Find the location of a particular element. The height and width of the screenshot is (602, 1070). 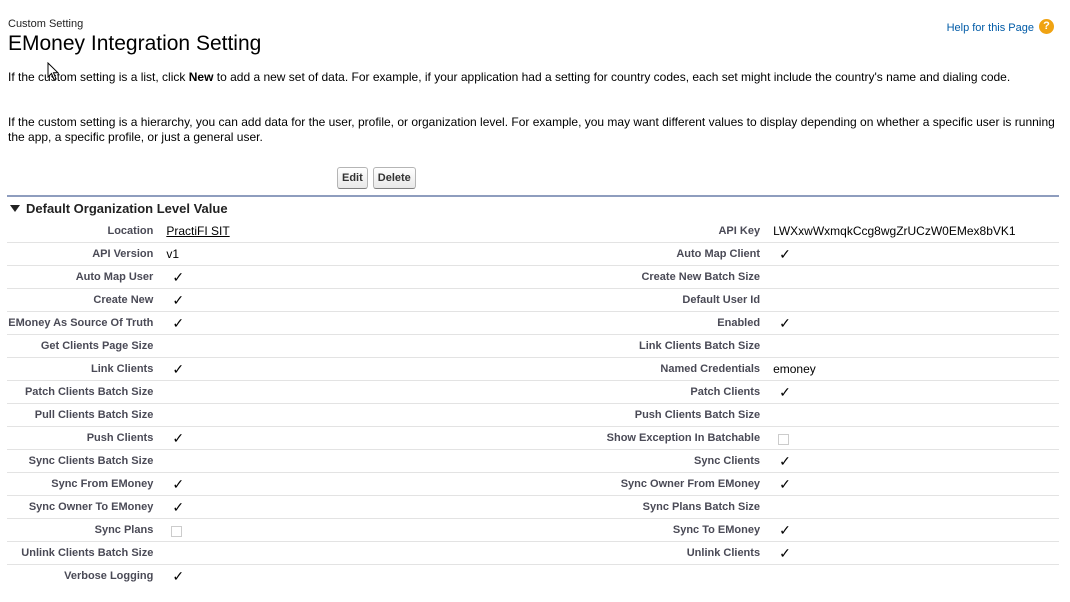

field-label: Auto Map Client is located at coordinates (718, 254).